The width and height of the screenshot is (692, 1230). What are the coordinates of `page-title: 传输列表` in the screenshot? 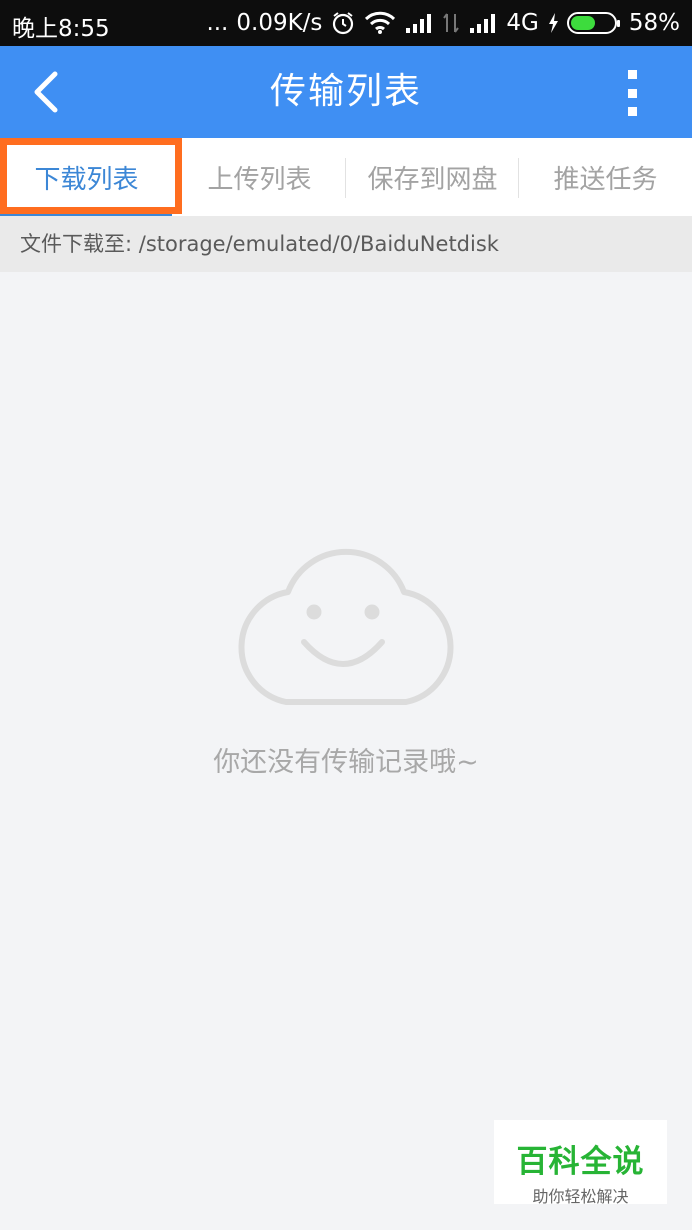 It's located at (345, 91).